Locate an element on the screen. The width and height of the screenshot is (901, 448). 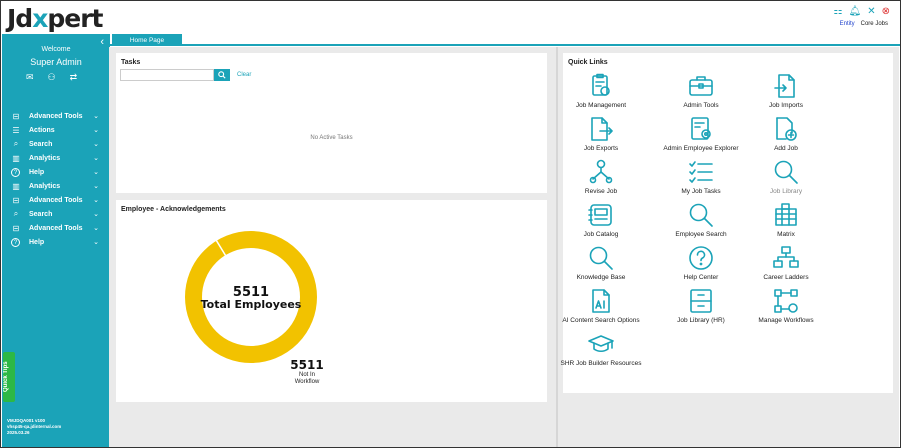
brand-logo: Jdxpert is located at coordinates (55, 18).